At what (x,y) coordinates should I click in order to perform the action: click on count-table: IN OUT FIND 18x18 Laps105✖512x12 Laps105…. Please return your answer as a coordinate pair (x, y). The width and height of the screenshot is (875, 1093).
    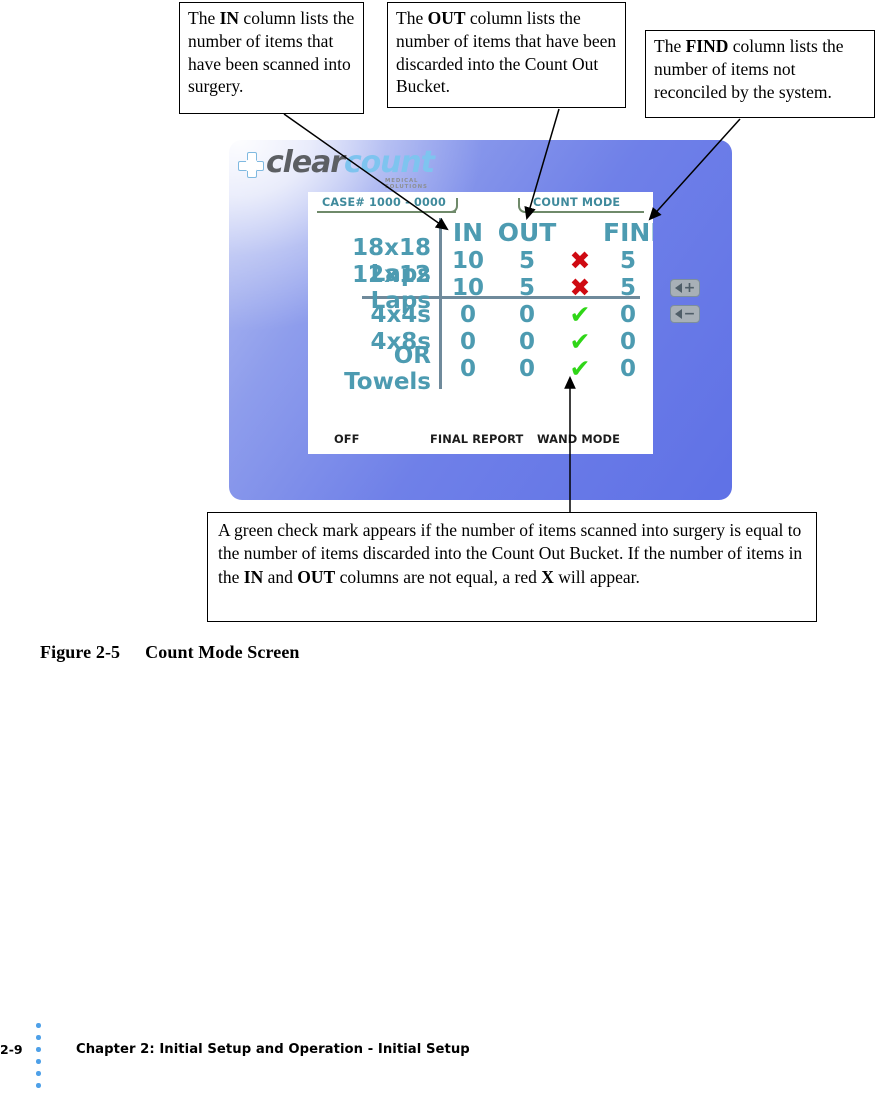
    Looking at the image, I should click on (480, 306).